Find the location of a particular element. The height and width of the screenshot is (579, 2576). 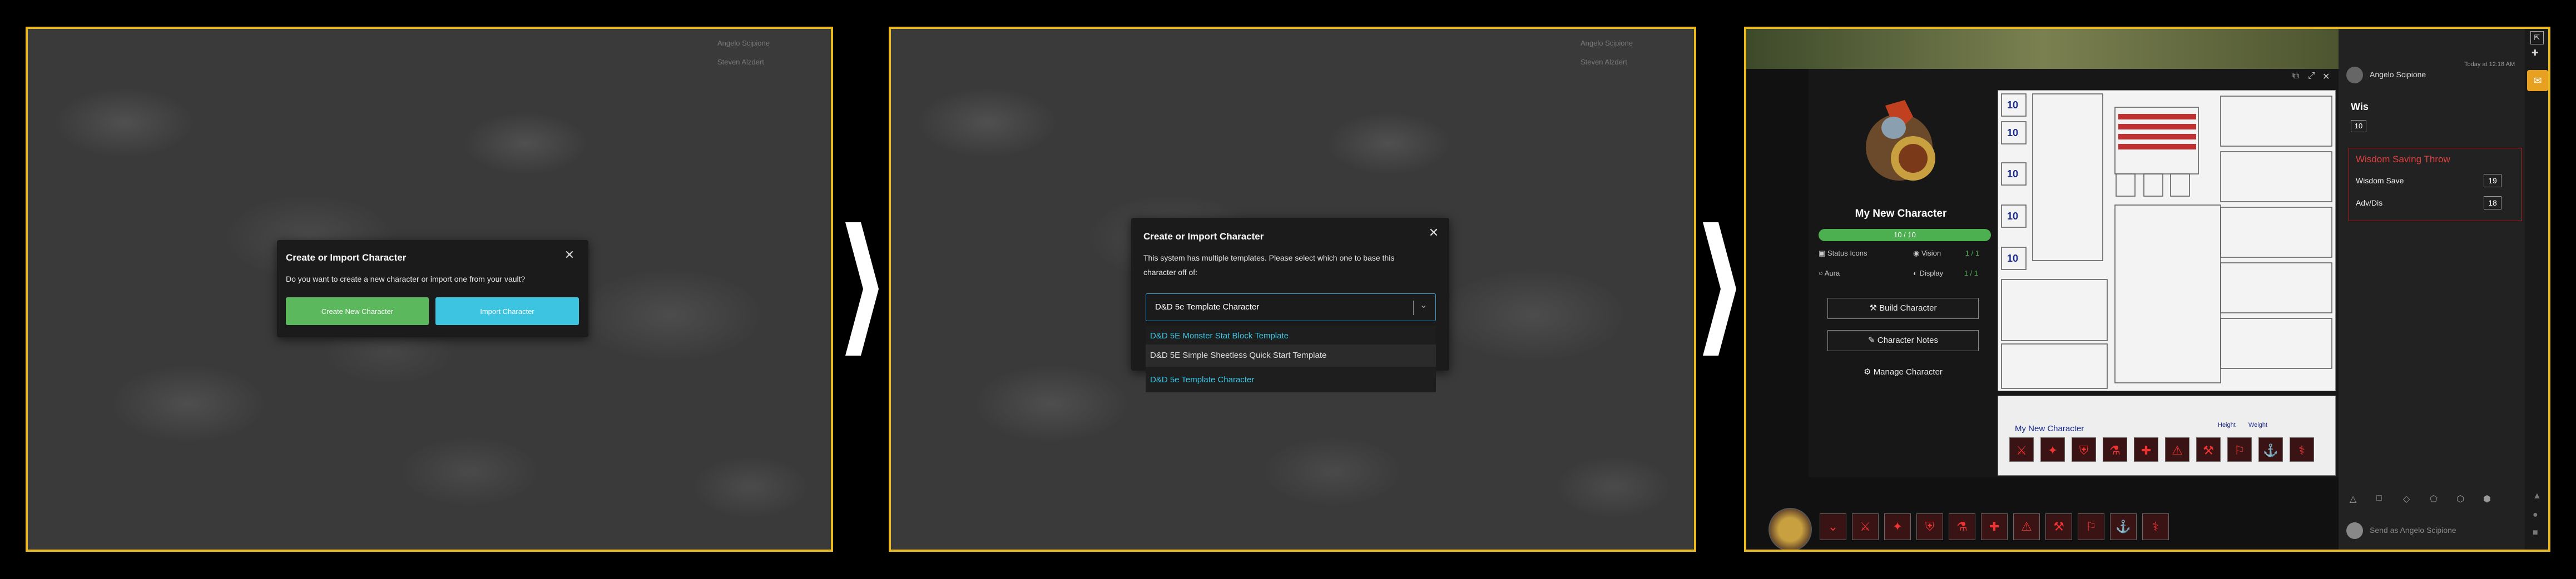

display-icon: ◐ is located at coordinates (1917, 273).